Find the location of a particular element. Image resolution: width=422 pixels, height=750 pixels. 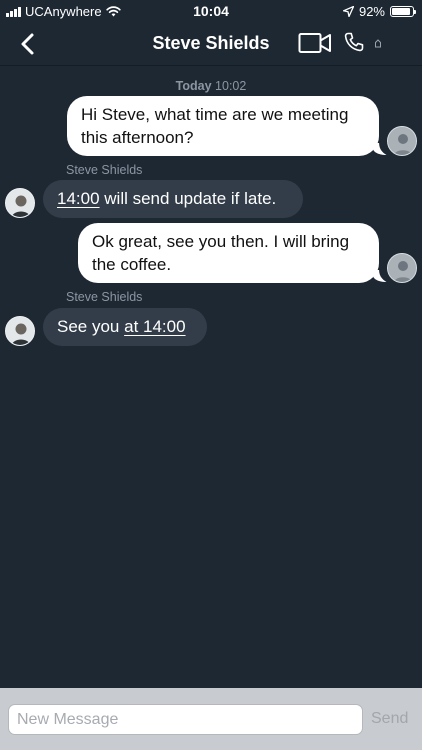

message-text: will send update if late. is located at coordinates (188, 198).